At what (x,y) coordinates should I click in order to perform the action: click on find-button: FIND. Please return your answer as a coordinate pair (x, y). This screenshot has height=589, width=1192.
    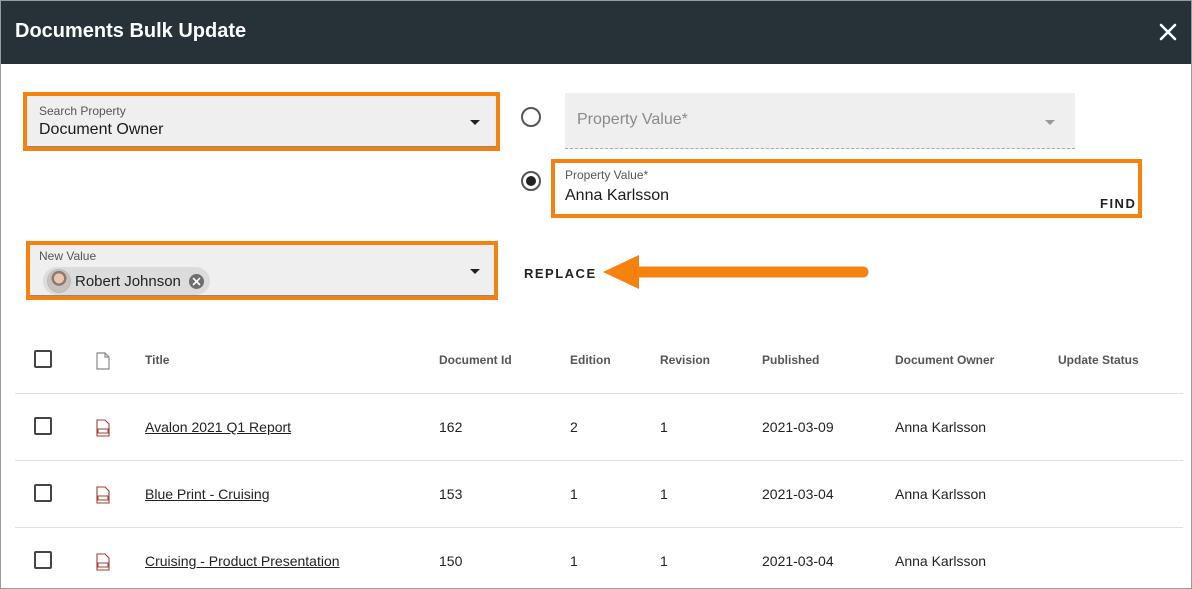
    Looking at the image, I should click on (1118, 203).